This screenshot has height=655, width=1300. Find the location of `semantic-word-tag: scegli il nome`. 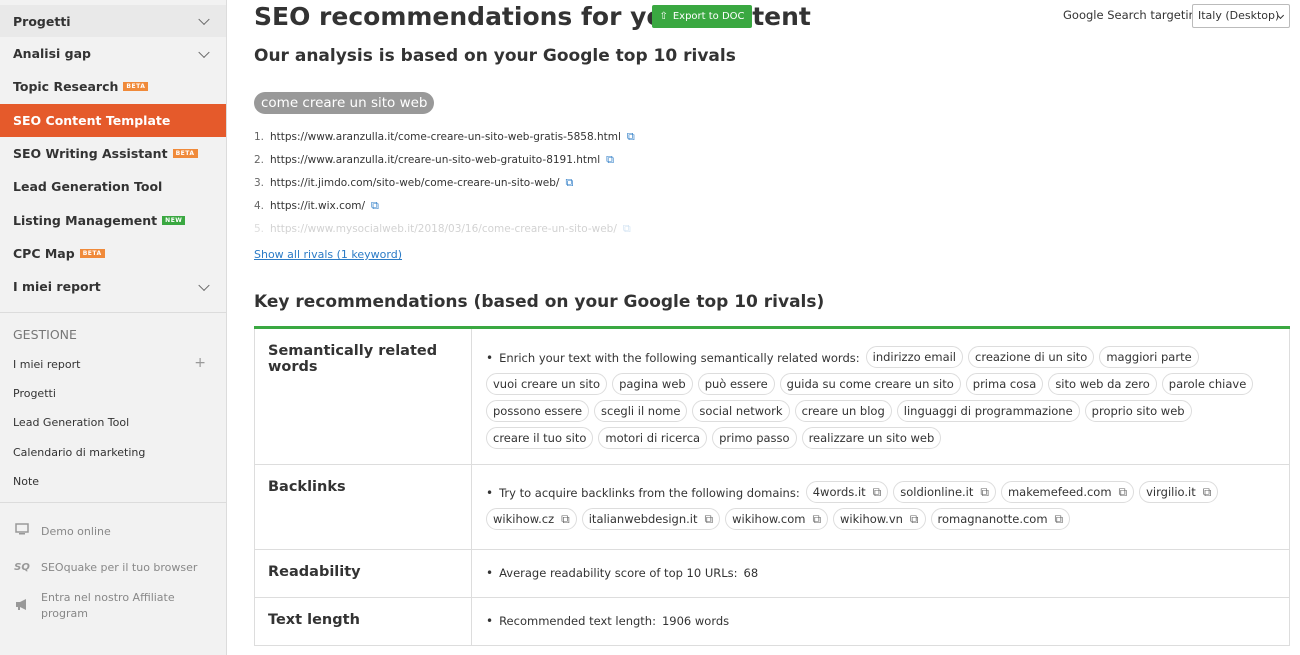

semantic-word-tag: scegli il nome is located at coordinates (641, 411).